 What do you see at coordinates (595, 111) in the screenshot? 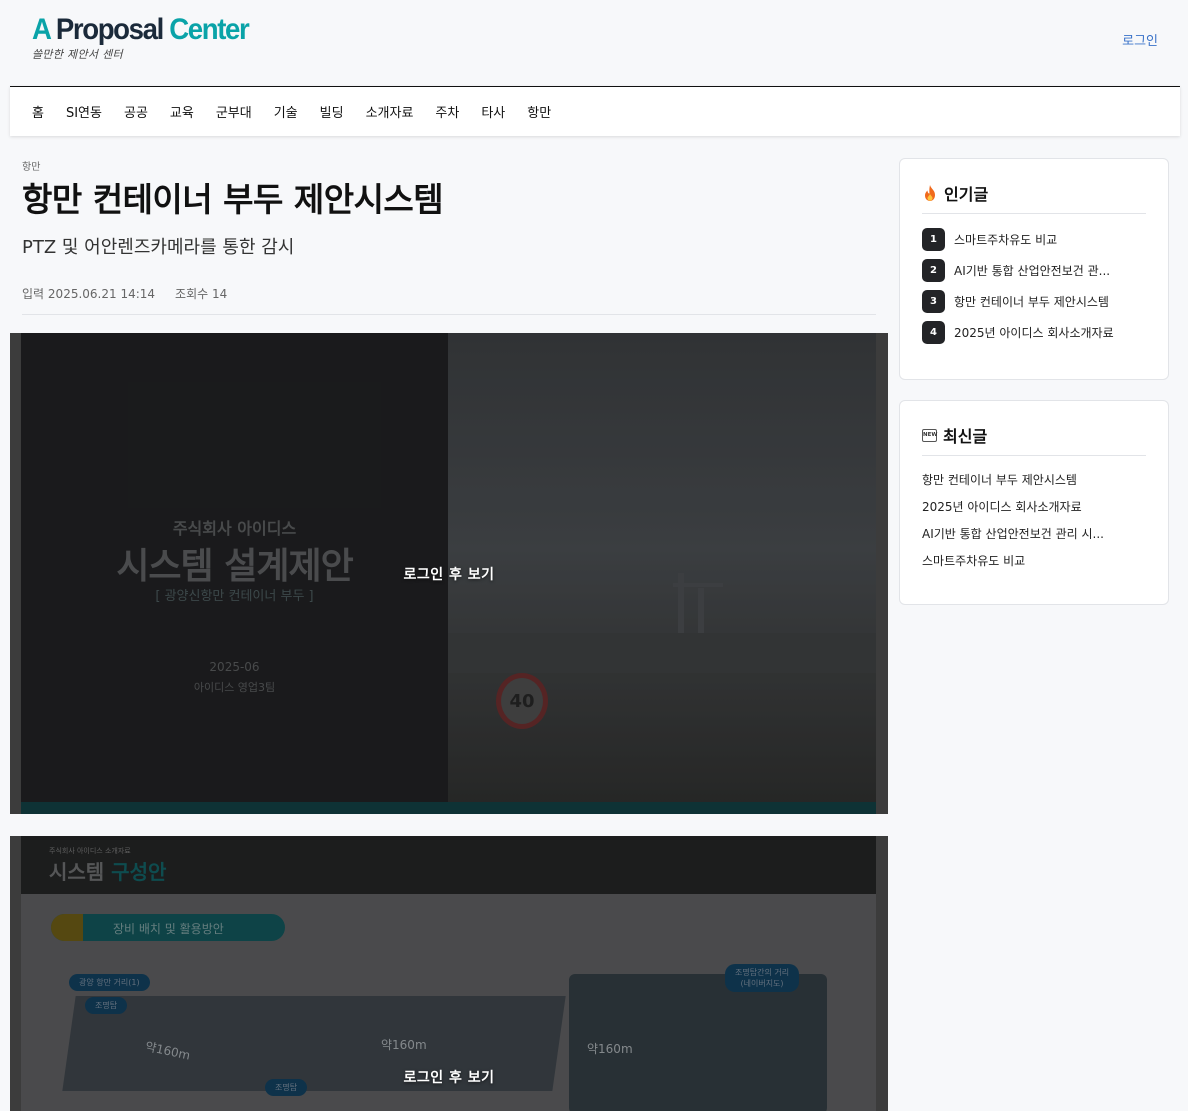
I see `main-nav: 홈 SI연동 공공 교육 군부대 기술 빌딩 소개자료 주차 타사 항만` at bounding box center [595, 111].